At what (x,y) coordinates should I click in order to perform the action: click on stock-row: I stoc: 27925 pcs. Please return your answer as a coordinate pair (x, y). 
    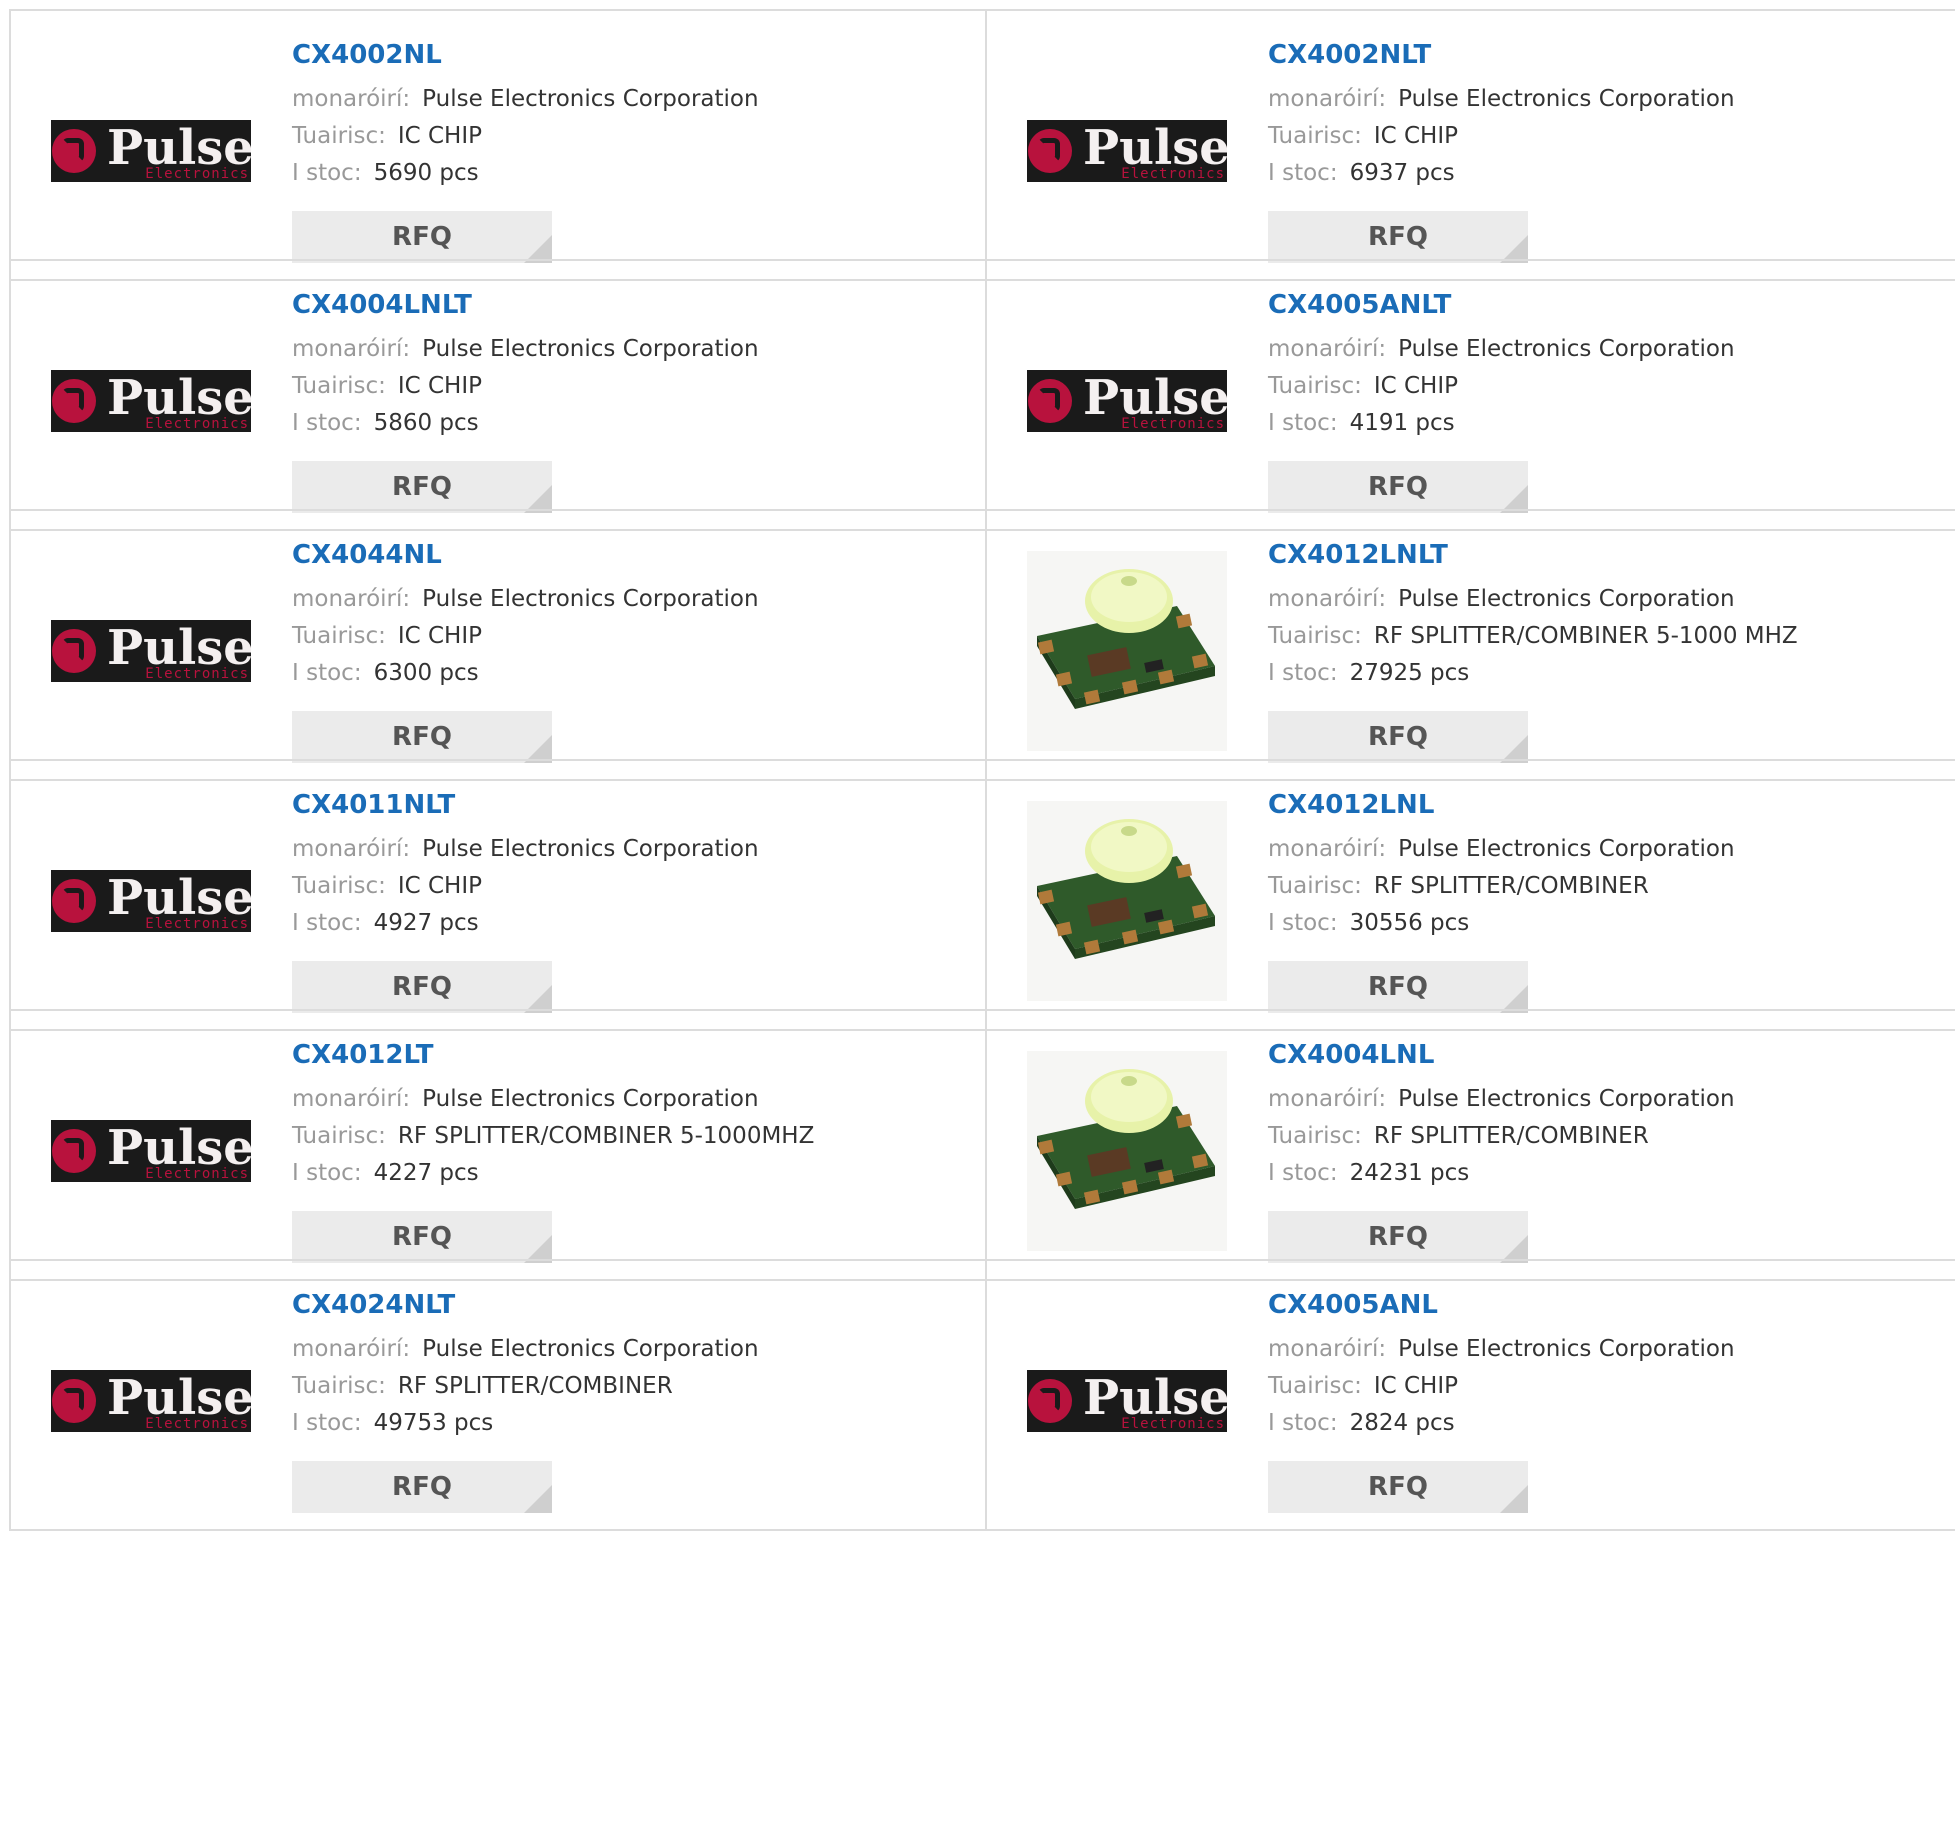
    Looking at the image, I should click on (1533, 673).